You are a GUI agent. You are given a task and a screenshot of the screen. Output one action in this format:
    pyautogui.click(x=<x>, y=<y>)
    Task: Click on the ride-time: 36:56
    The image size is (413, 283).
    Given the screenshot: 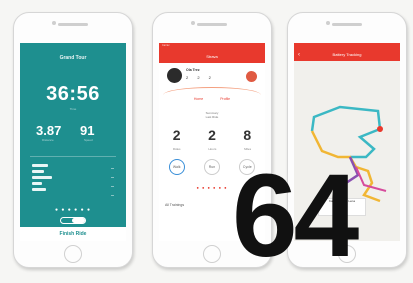 What is the action you would take?
    pyautogui.click(x=73, y=94)
    